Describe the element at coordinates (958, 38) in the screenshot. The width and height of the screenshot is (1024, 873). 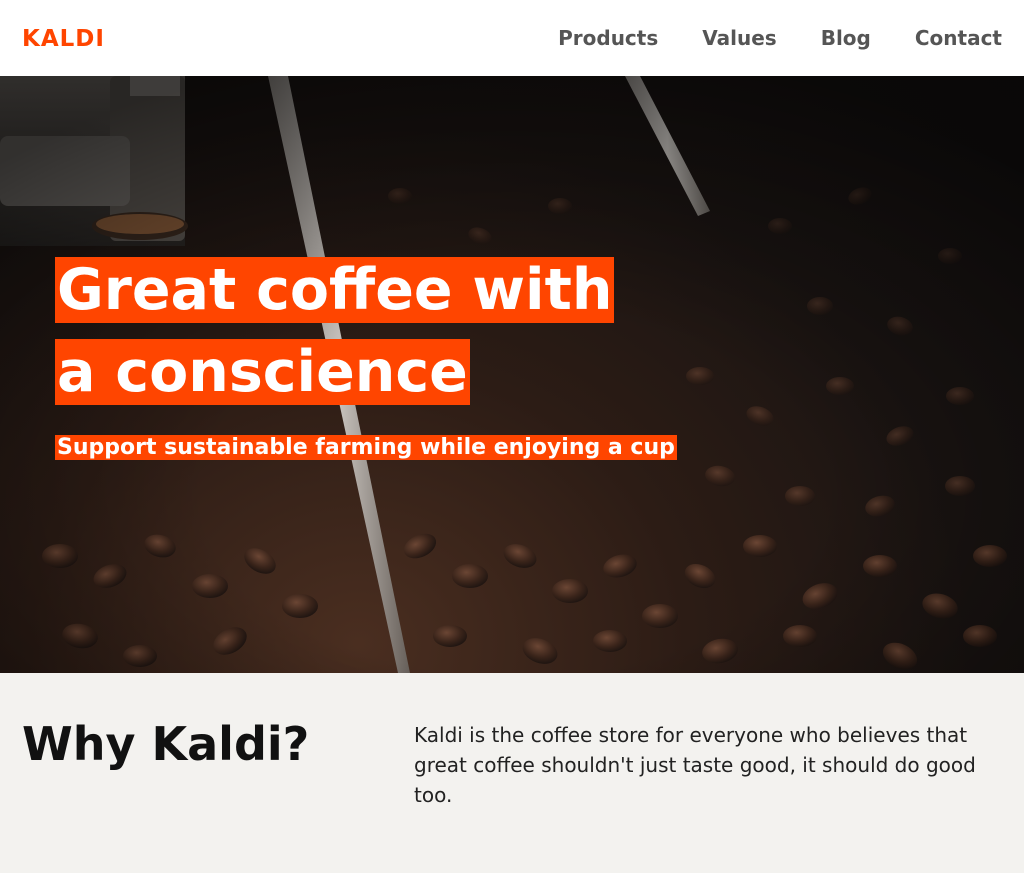
I see `nav-link-contact: Contact` at that location.